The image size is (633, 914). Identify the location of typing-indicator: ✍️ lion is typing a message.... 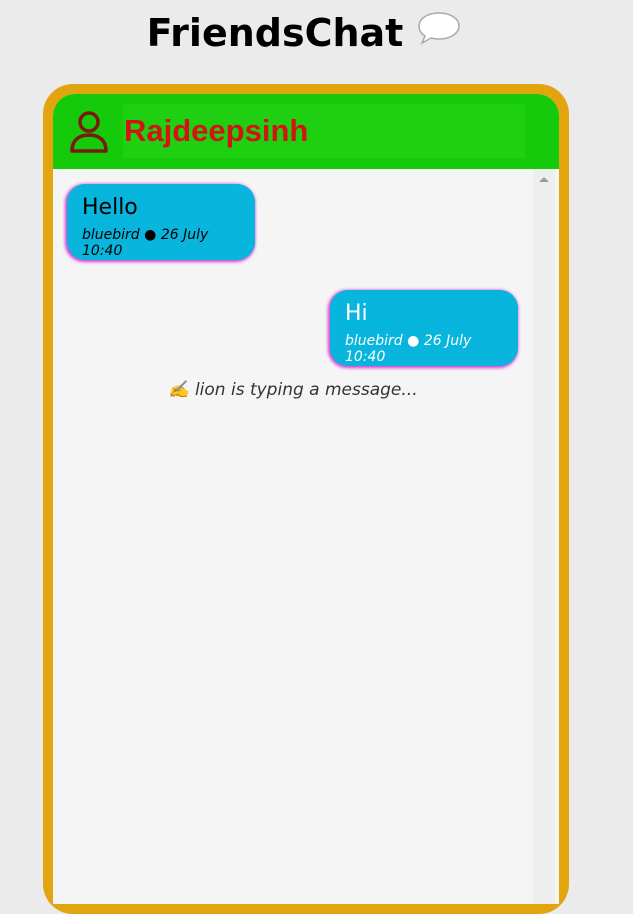
(293, 390).